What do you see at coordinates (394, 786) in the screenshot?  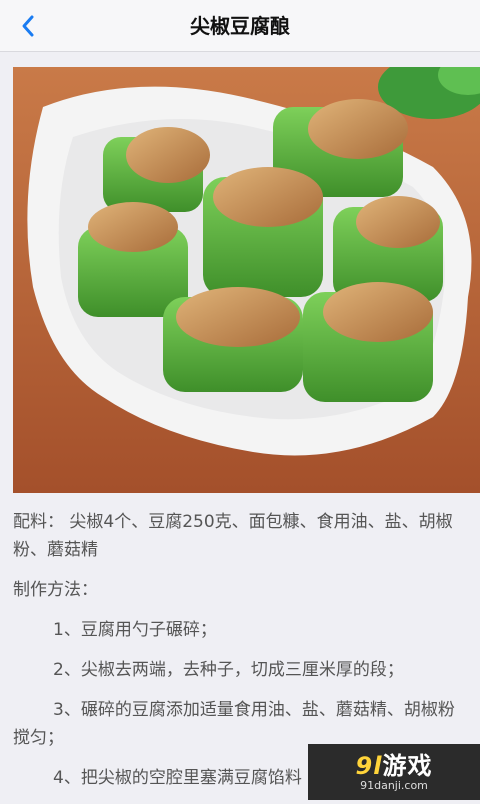 I see `watermark-url: 91danji.com` at bounding box center [394, 786].